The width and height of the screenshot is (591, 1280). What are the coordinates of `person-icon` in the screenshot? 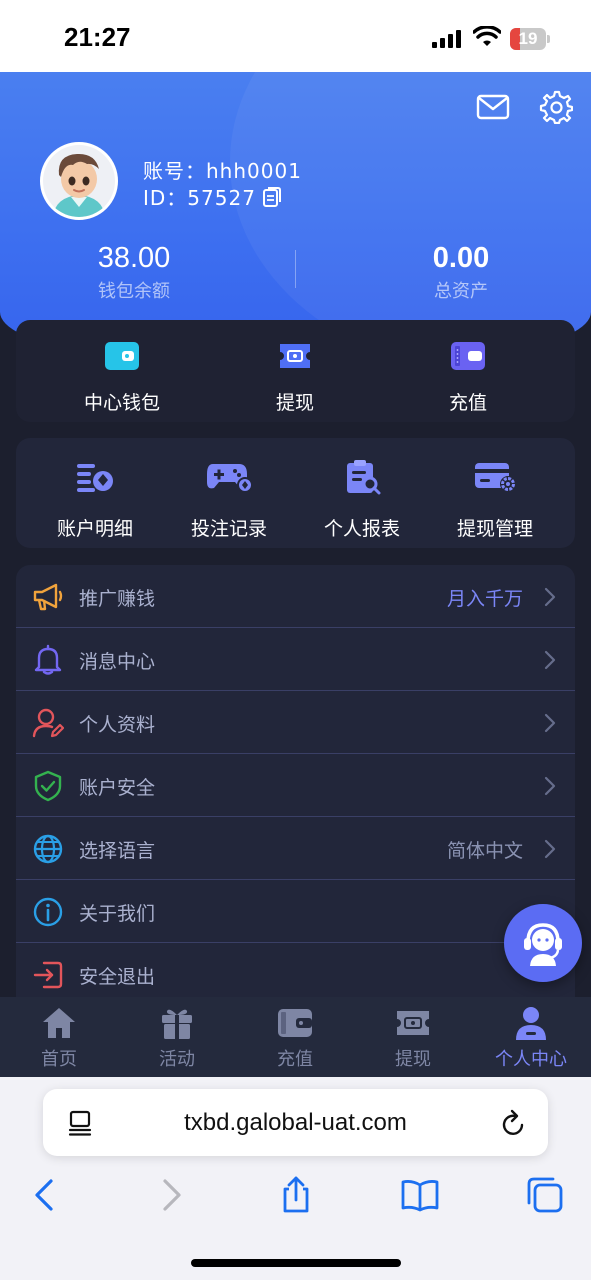 It's located at (531, 1023).